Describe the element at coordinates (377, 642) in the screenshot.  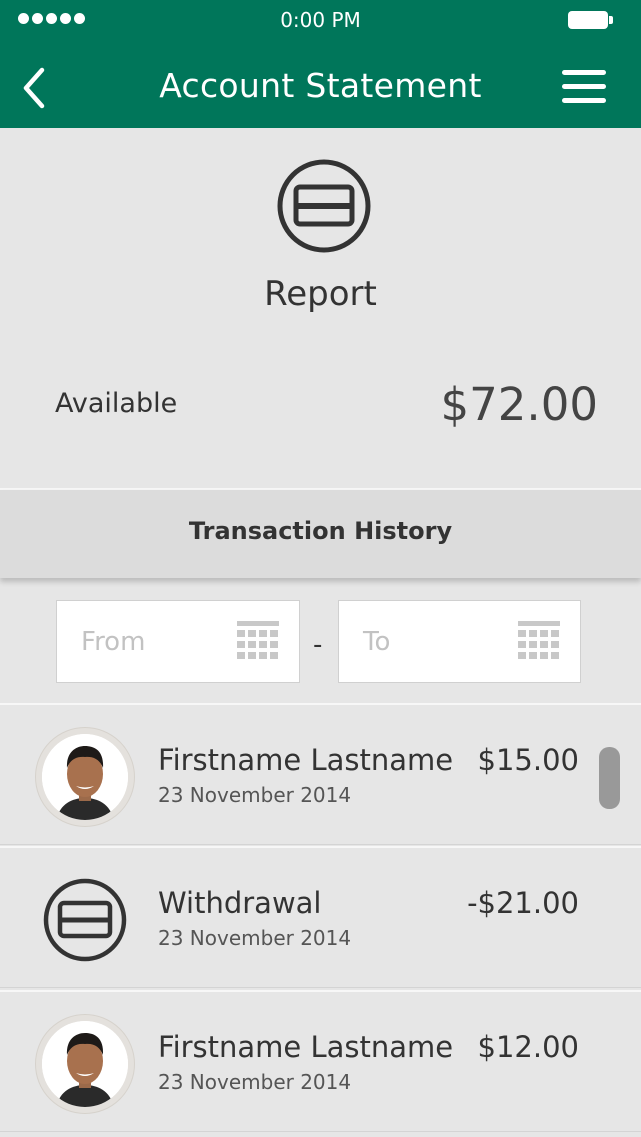
I see `to-date-placeholder: To` at that location.